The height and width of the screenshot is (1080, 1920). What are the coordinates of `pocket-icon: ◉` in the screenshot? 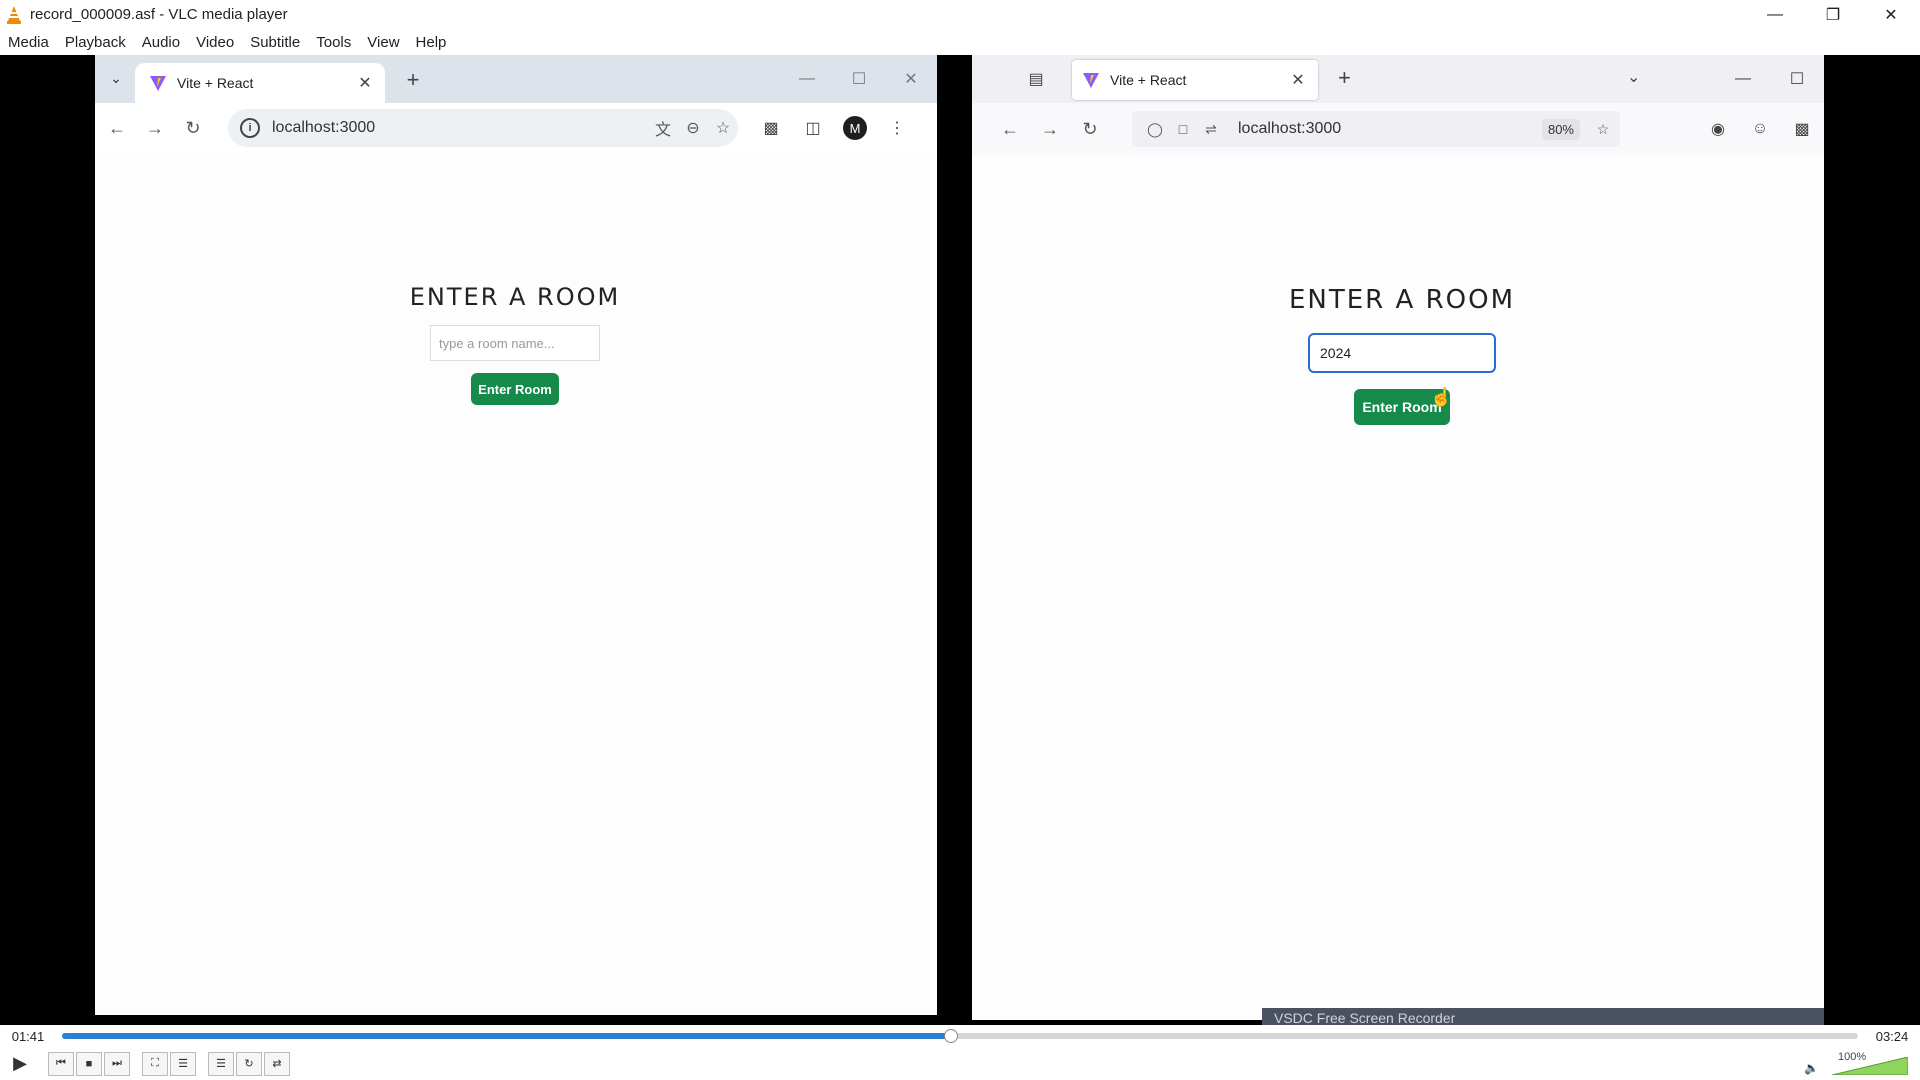 It's located at (1718, 129).